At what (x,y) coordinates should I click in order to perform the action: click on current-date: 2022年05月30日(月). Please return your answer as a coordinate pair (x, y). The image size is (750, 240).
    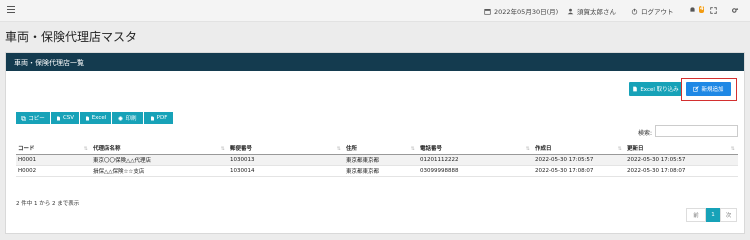
    Looking at the image, I should click on (521, 11).